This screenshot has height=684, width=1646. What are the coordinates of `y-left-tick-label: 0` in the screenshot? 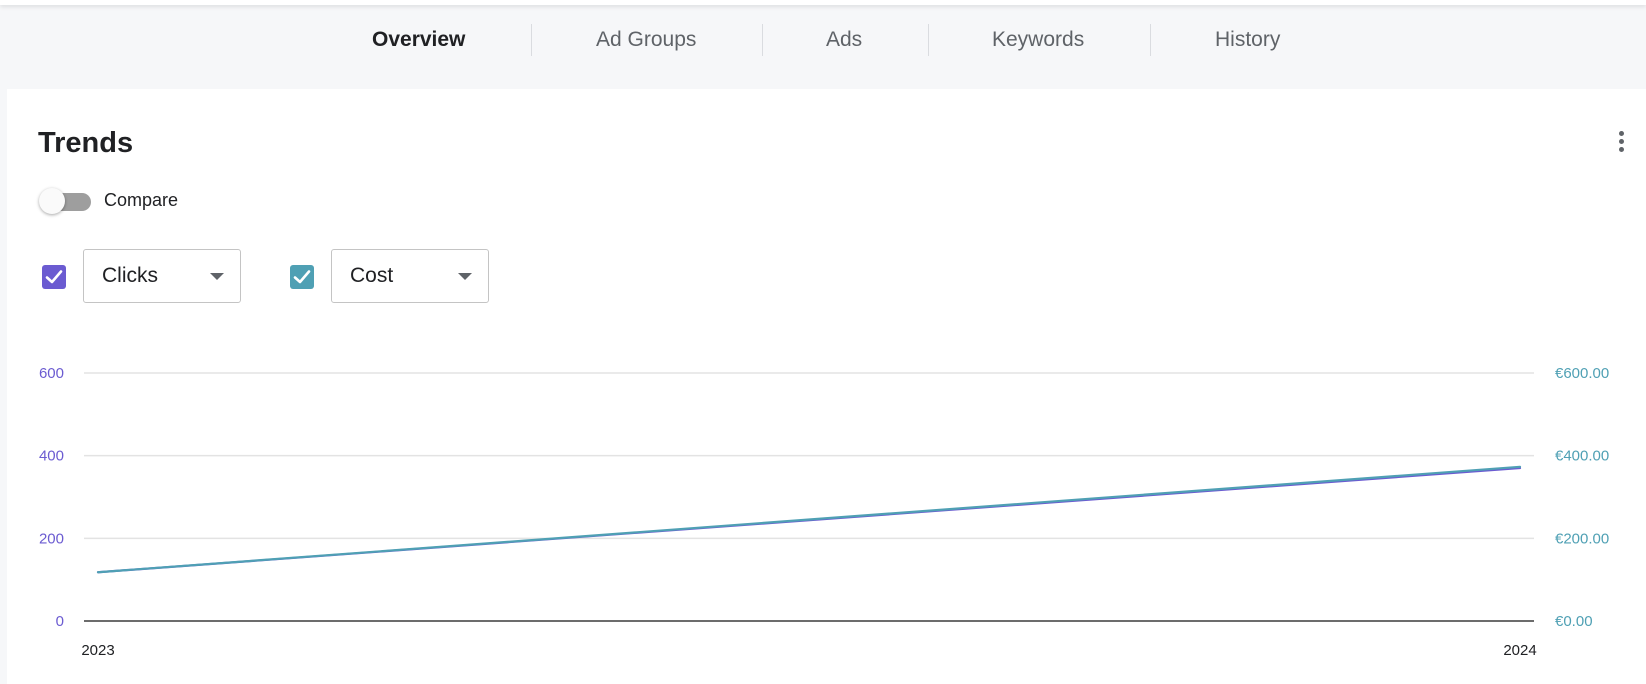 It's located at (60, 621).